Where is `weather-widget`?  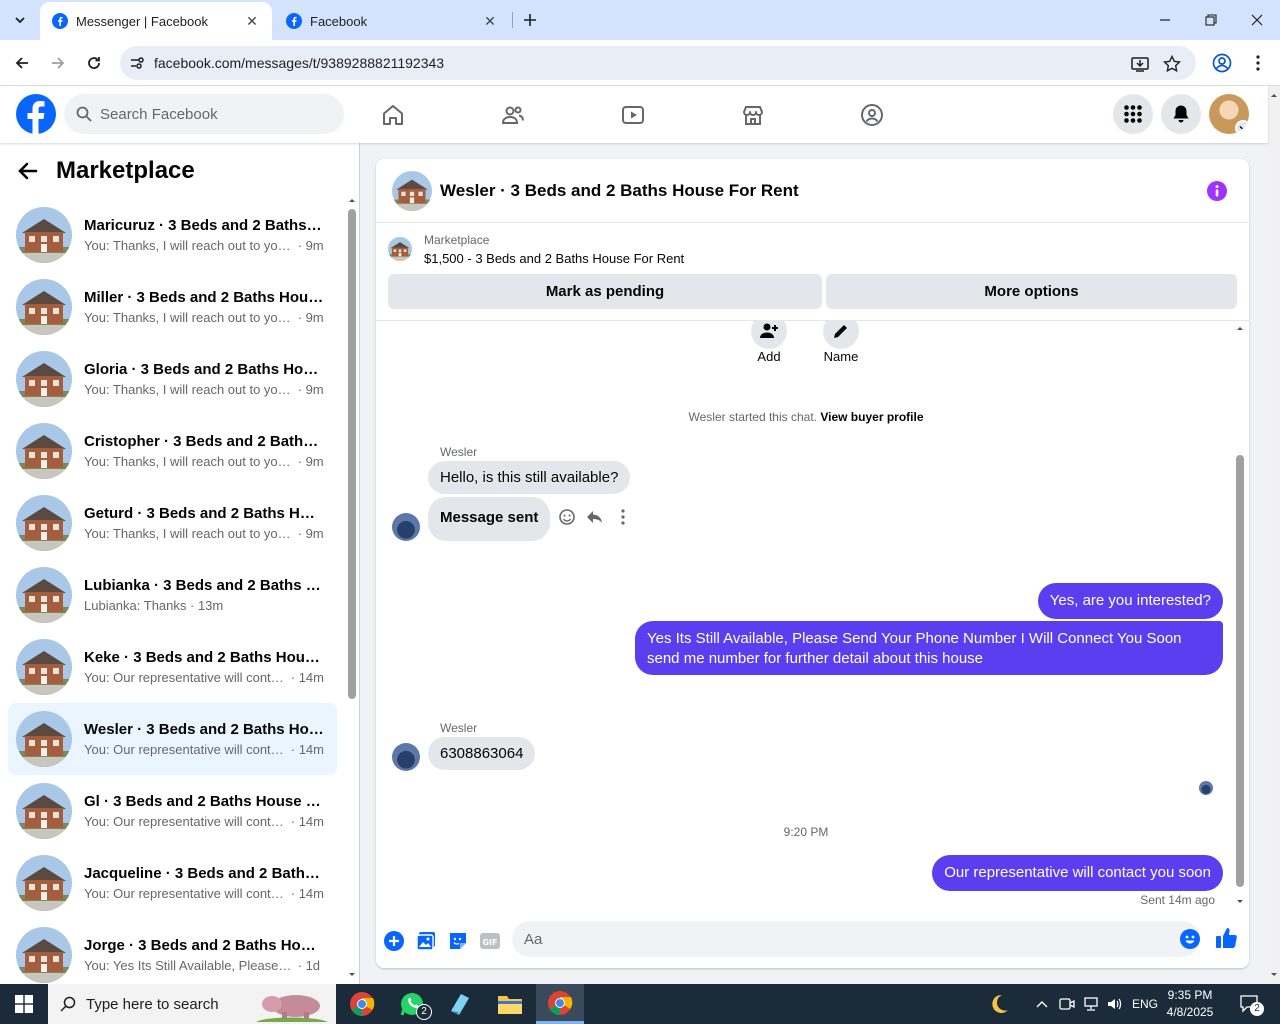 weather-widget is located at coordinates (999, 1004).